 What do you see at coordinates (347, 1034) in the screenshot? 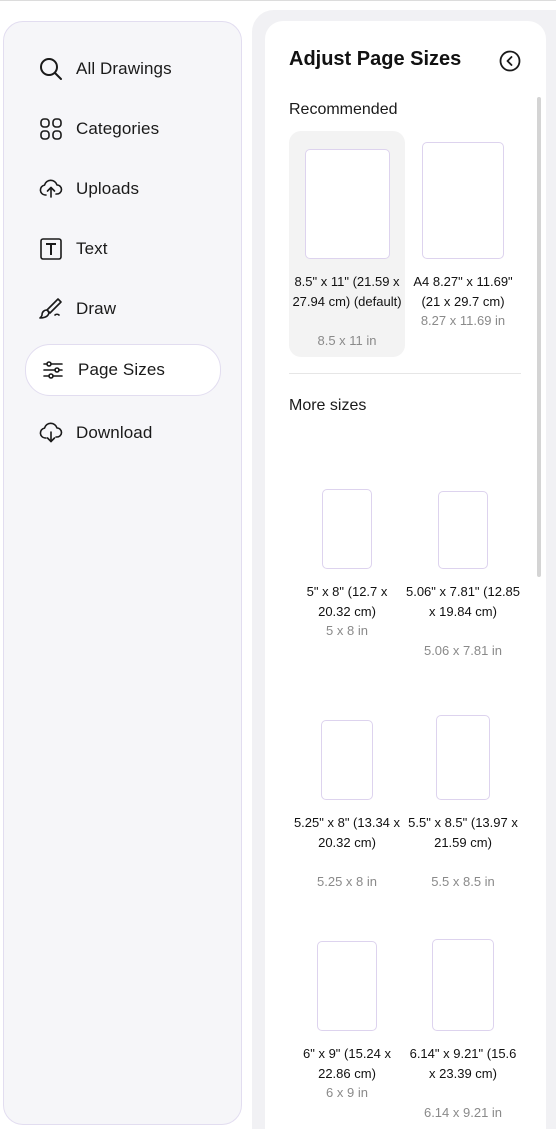
I see `size-option-6x9: 6" x 9" (15.24 x 22.86 cm) 6 x 9 in` at bounding box center [347, 1034].